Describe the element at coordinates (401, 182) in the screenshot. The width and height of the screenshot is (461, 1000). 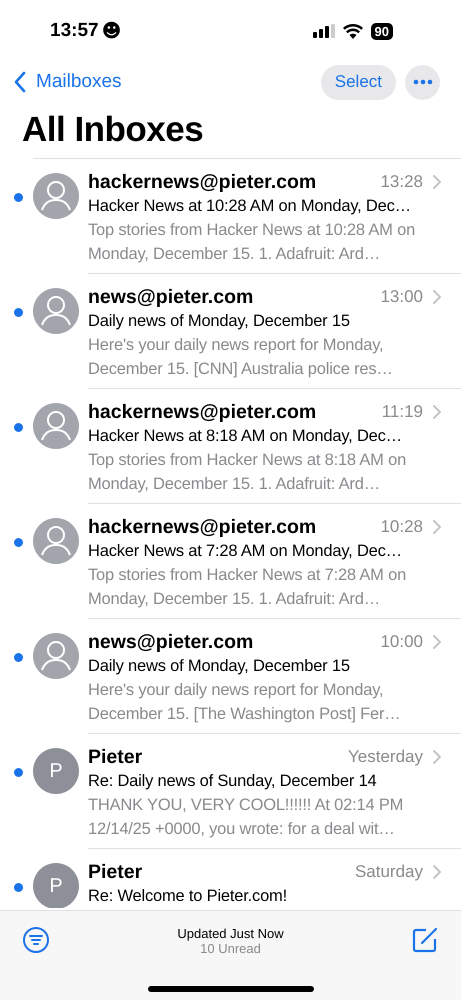
I see `message-time: 13:28` at that location.